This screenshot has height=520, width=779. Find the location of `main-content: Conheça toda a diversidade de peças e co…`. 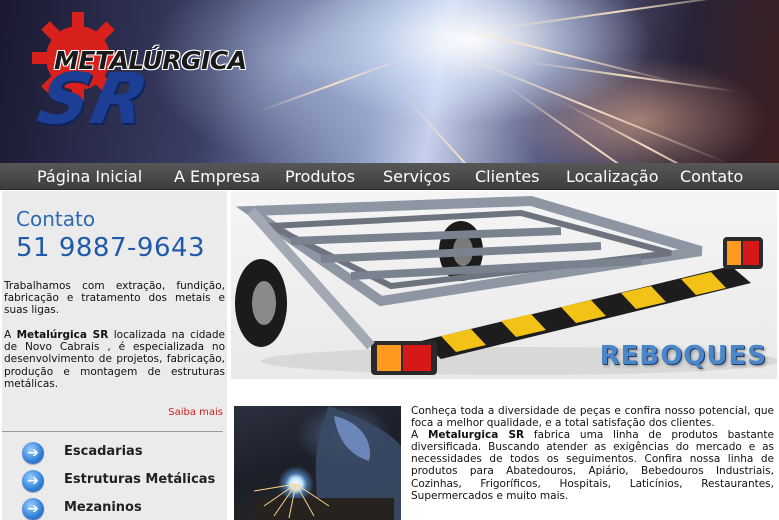

main-content: Conheça toda a diversidade de peças e co… is located at coordinates (592, 453).